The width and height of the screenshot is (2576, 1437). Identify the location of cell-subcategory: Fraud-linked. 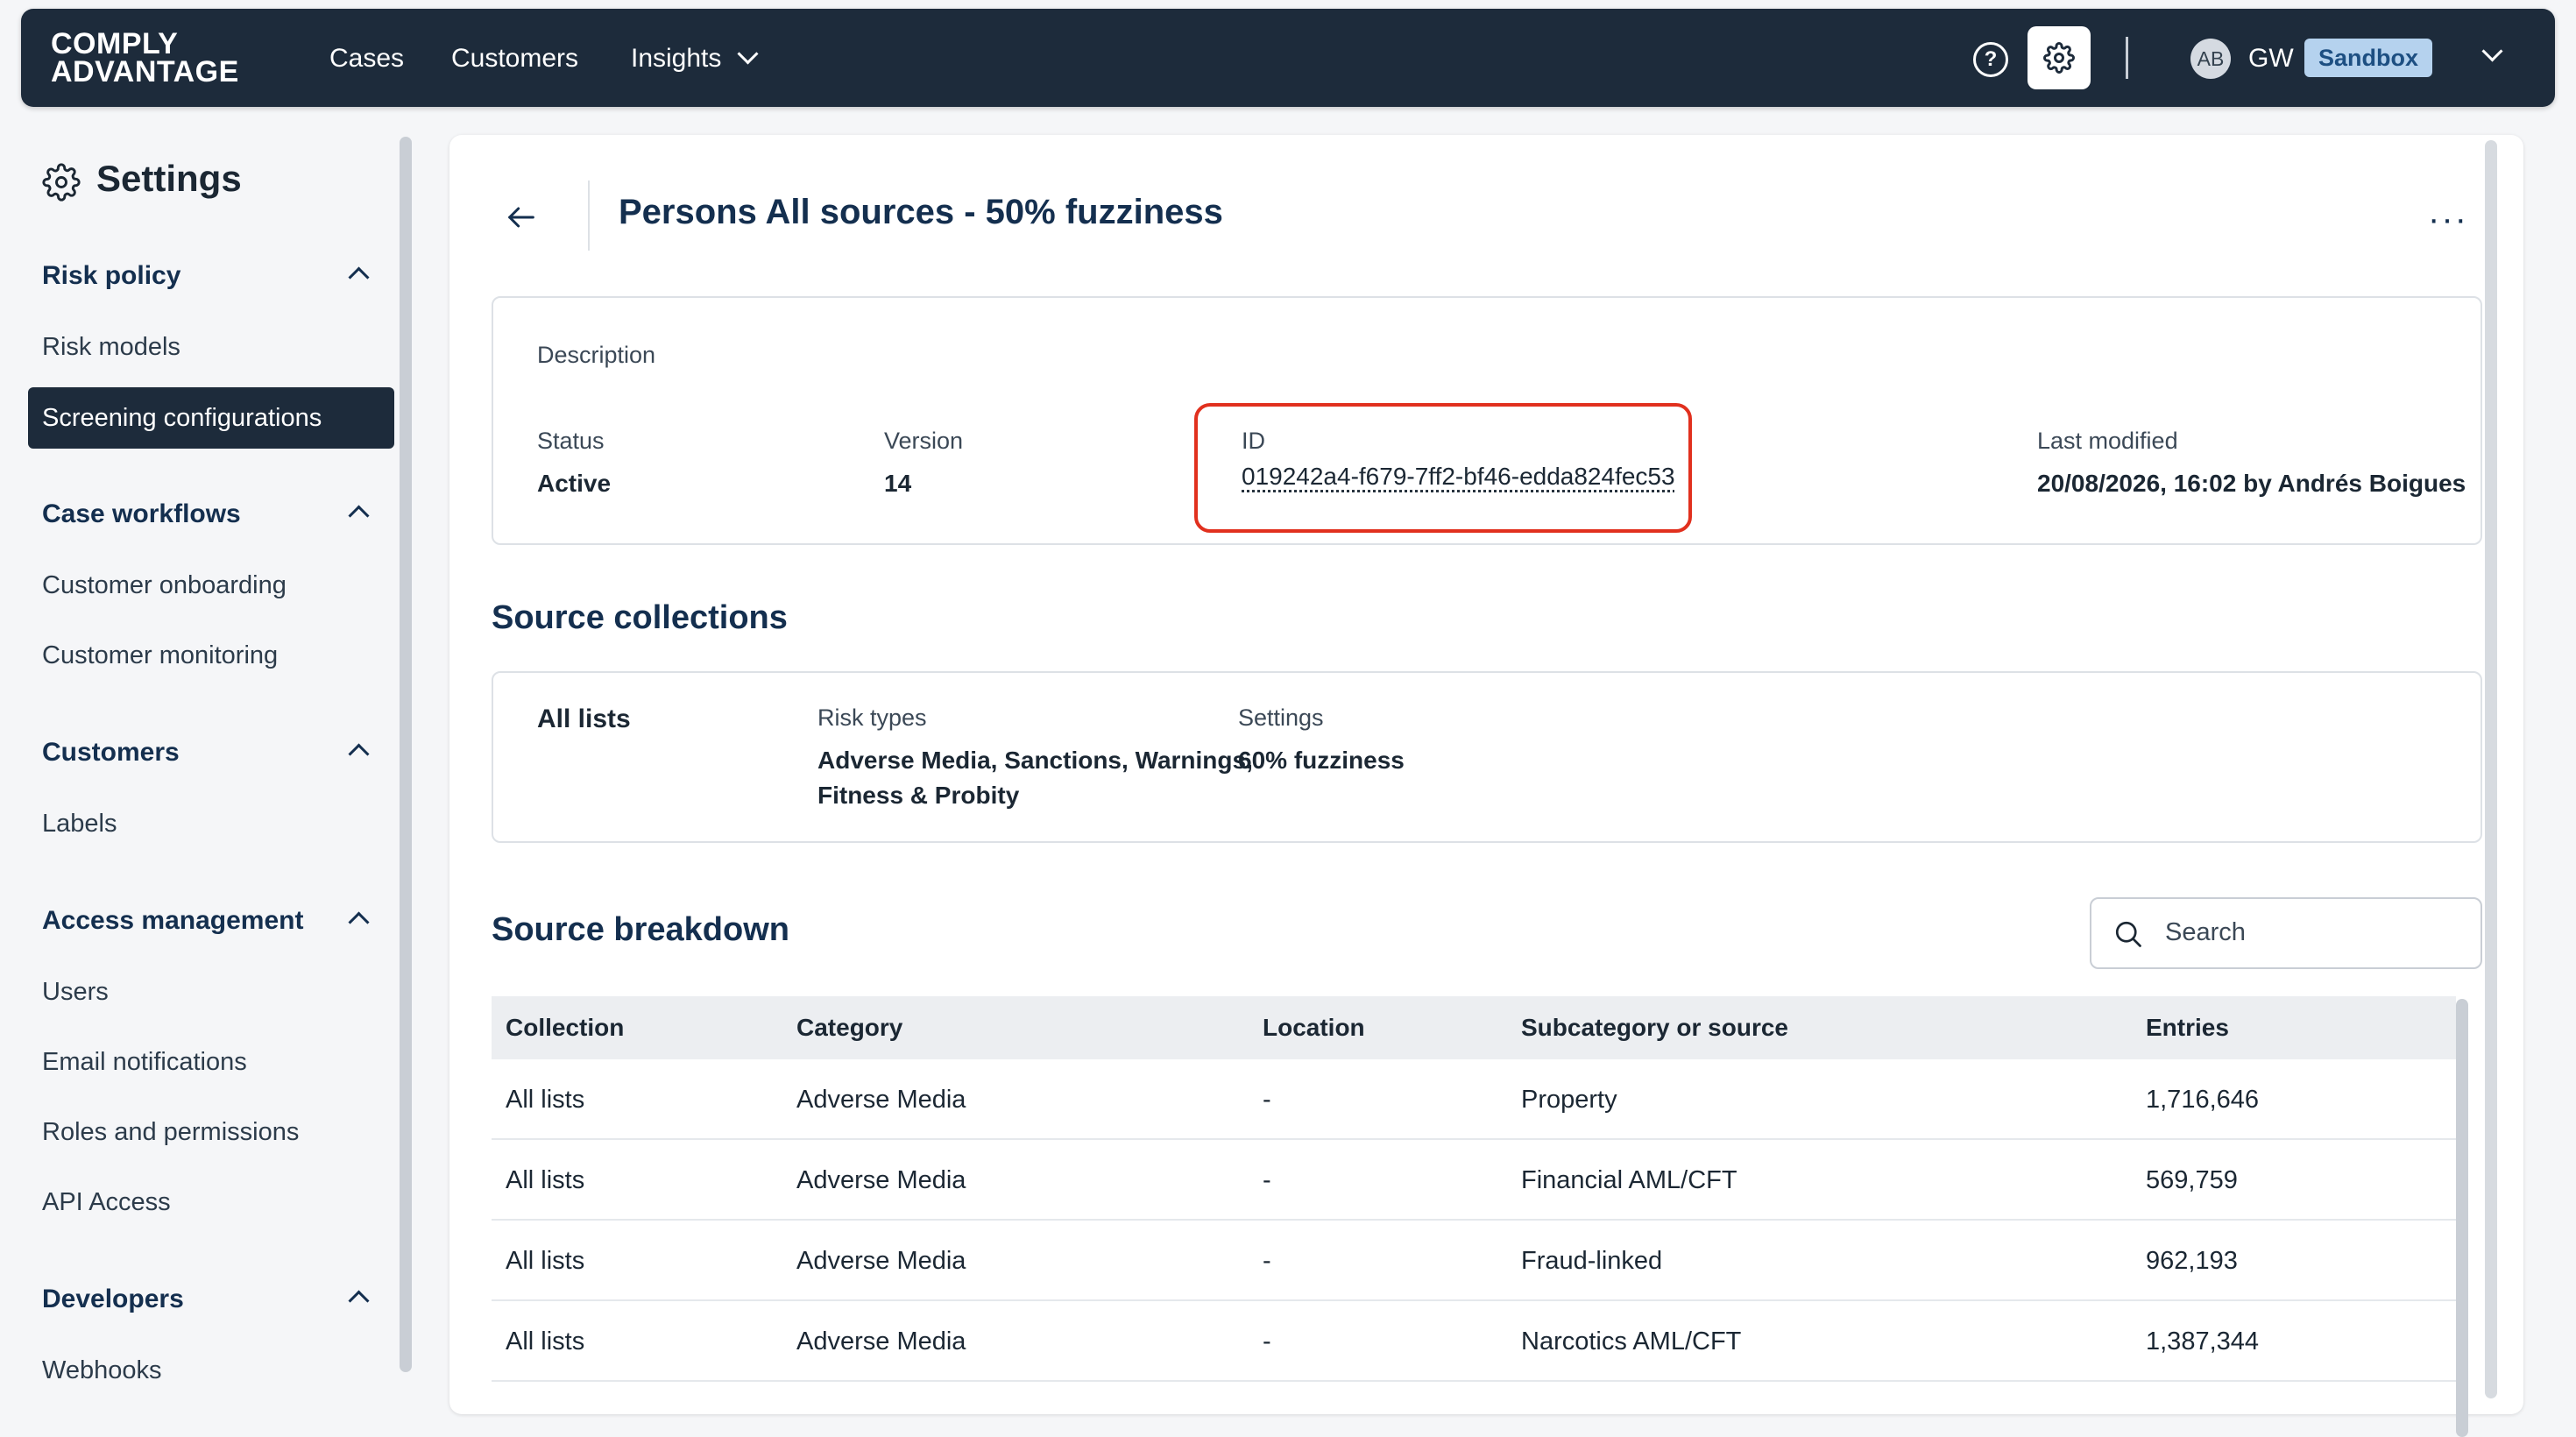
(1592, 1261).